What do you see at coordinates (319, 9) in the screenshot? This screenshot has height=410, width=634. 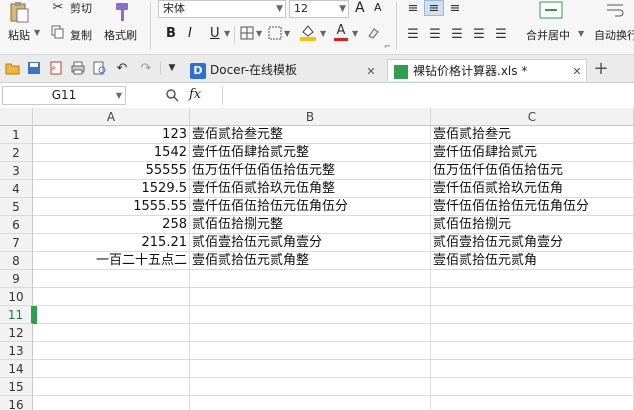 I see `font-size-select: 12 ▼` at bounding box center [319, 9].